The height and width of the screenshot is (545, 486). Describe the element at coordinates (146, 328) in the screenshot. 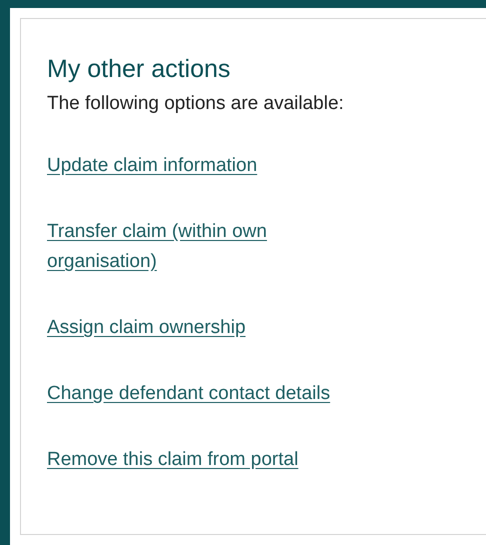

I see `action-link: Assign claim ownership` at that location.